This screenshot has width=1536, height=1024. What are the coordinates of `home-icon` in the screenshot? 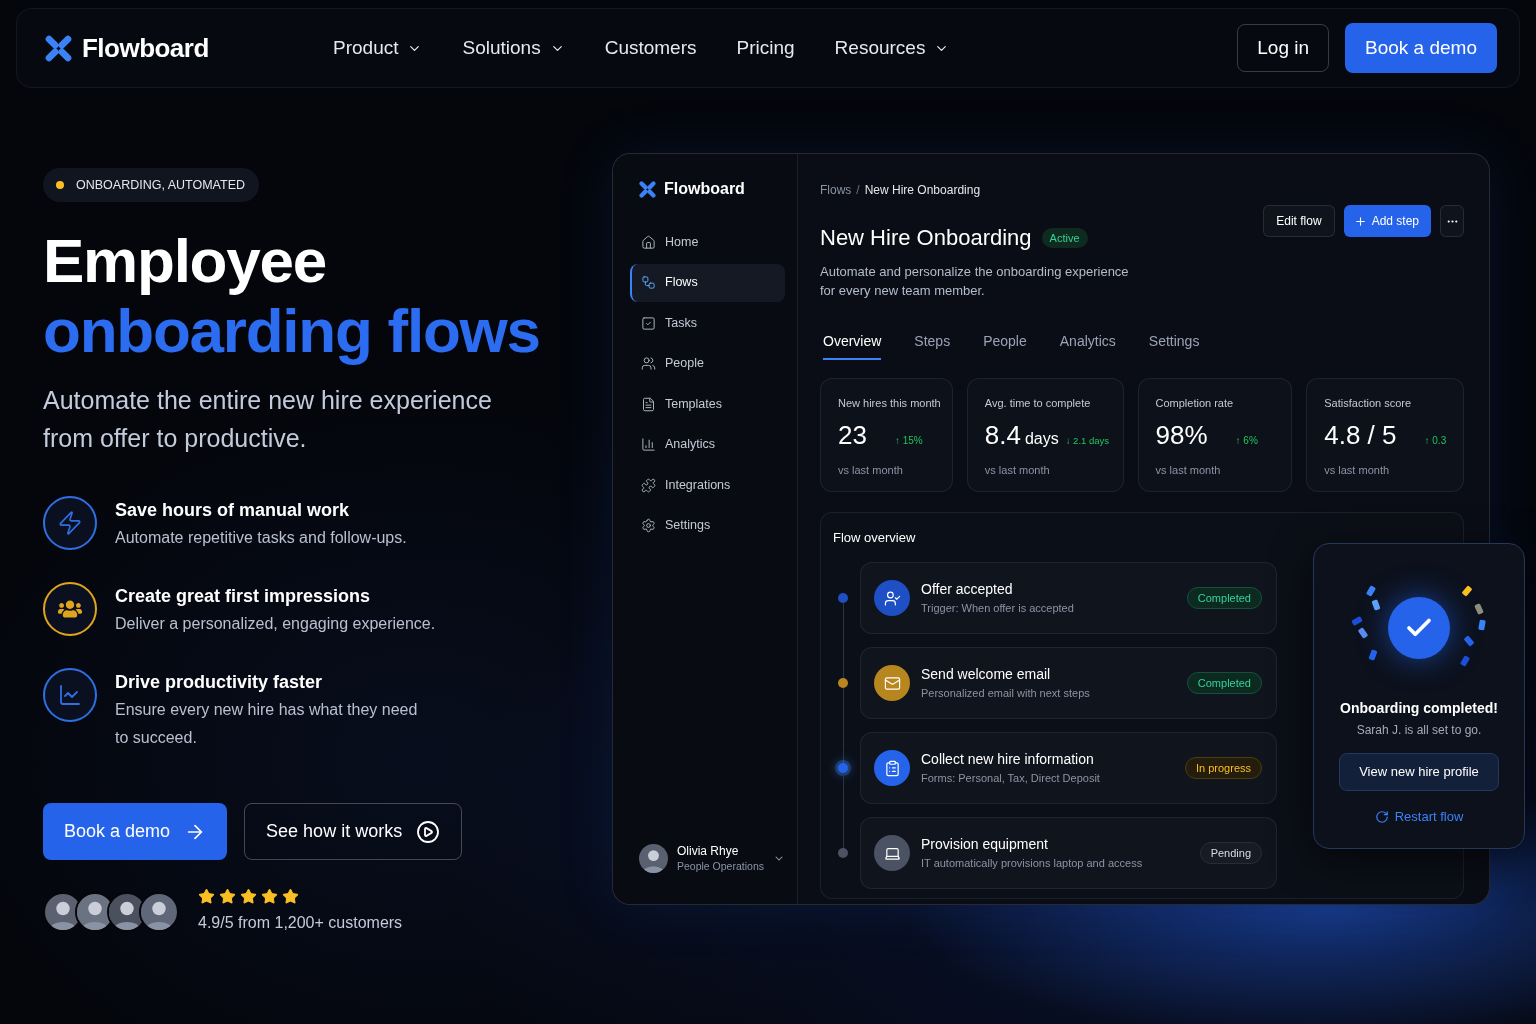 It's located at (648, 242).